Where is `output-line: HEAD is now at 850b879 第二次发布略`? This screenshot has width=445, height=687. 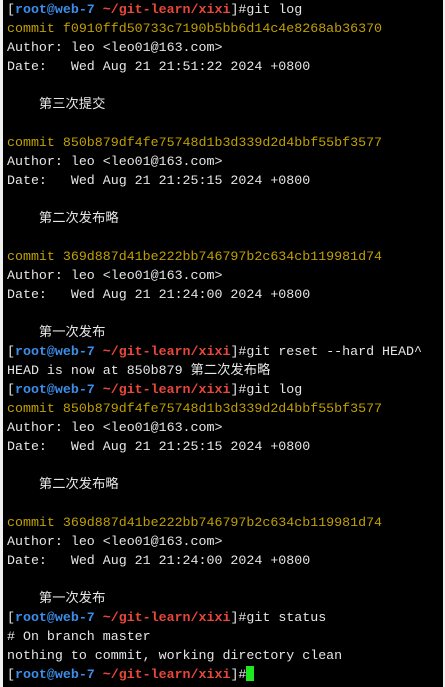
output-line: HEAD is now at 850b879 第二次发布略 is located at coordinates (225, 370).